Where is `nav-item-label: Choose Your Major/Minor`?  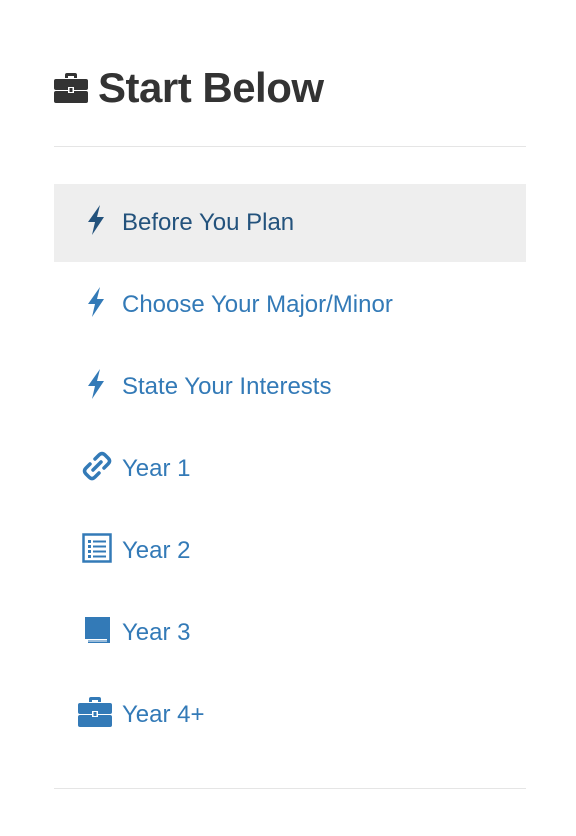 nav-item-label: Choose Your Major/Minor is located at coordinates (257, 304).